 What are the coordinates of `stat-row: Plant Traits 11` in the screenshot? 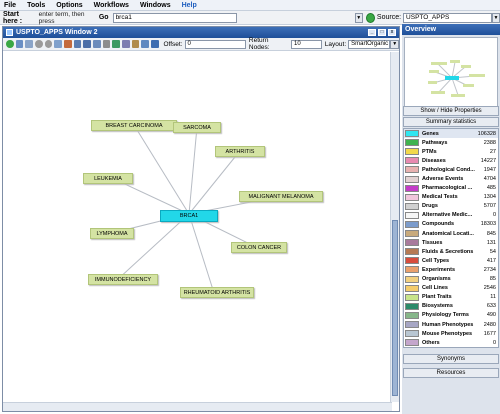 It's located at (451, 297).